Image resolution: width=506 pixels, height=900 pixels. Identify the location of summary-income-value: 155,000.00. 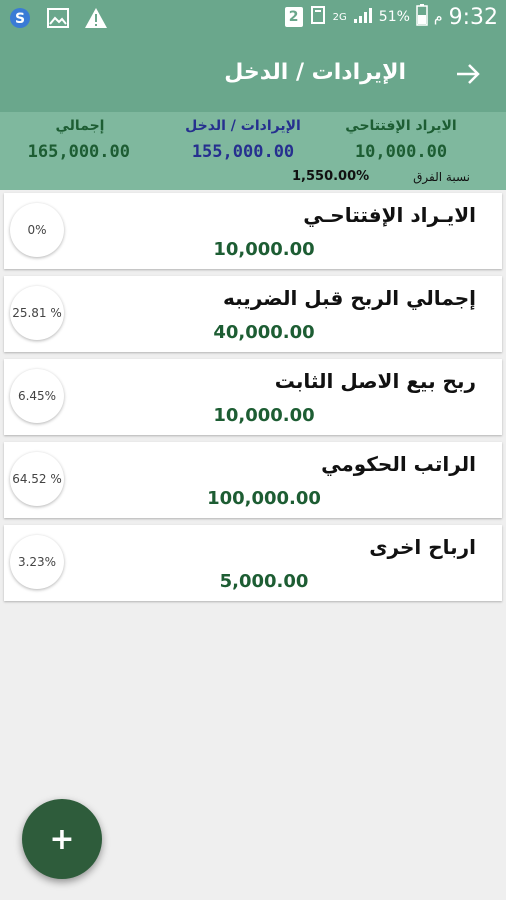
(243, 152).